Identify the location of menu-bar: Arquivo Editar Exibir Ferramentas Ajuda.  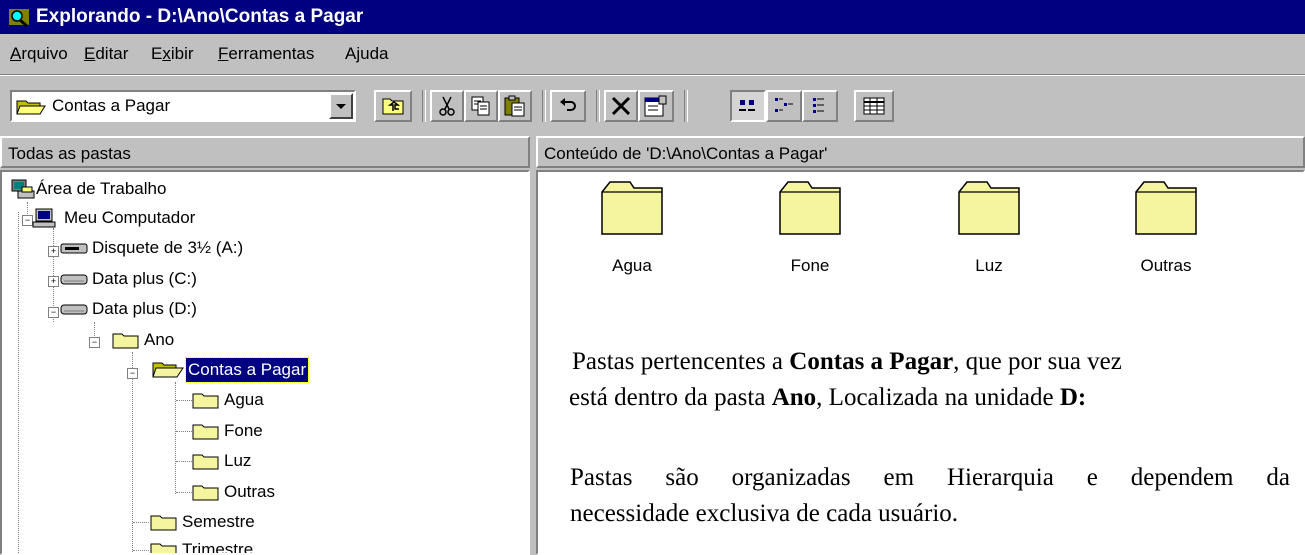
(652, 54).